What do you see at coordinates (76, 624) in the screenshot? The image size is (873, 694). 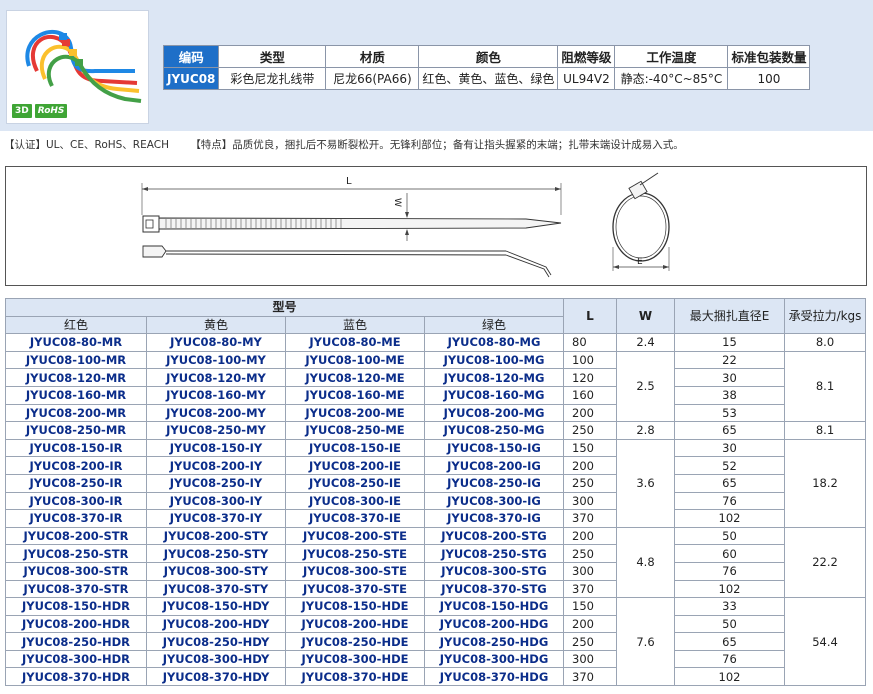 I see `part-number-red: JYUC08-200-HDR` at bounding box center [76, 624].